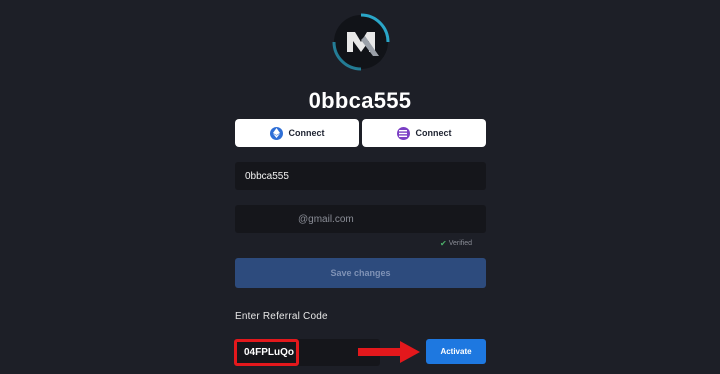 The image size is (720, 374). What do you see at coordinates (306, 133) in the screenshot?
I see `connect-ethereum-label: Connect` at bounding box center [306, 133].